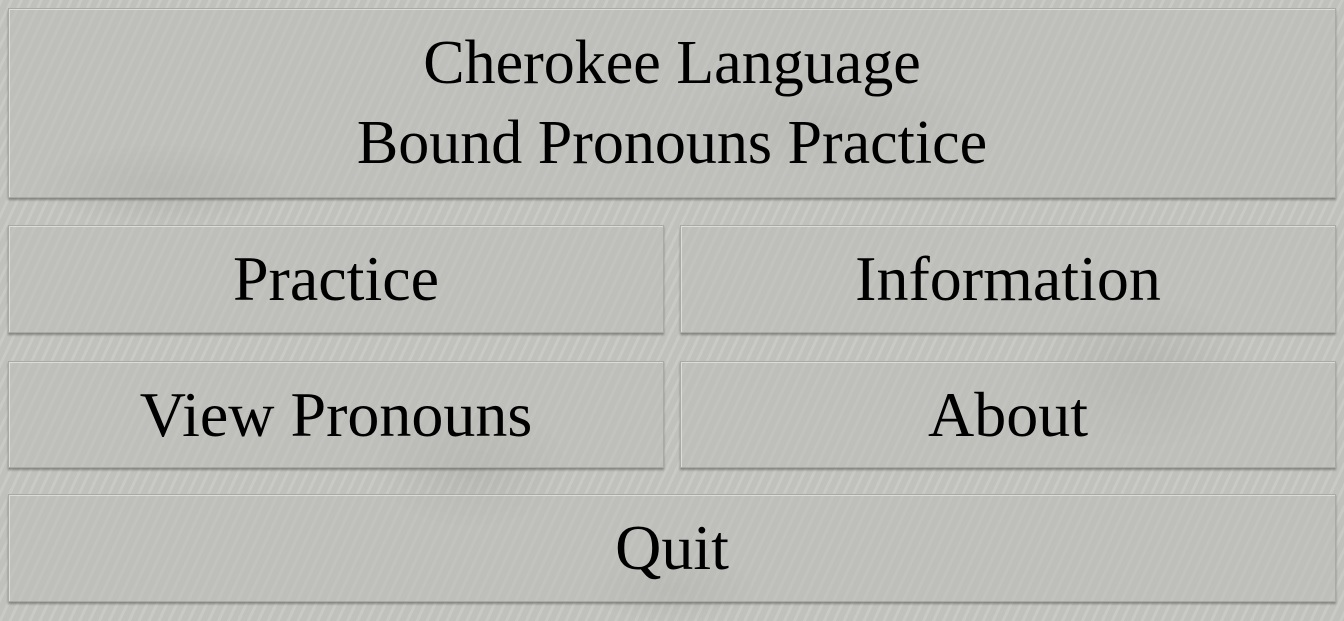 The image size is (1344, 621). I want to click on information-button: Information, so click(1008, 279).